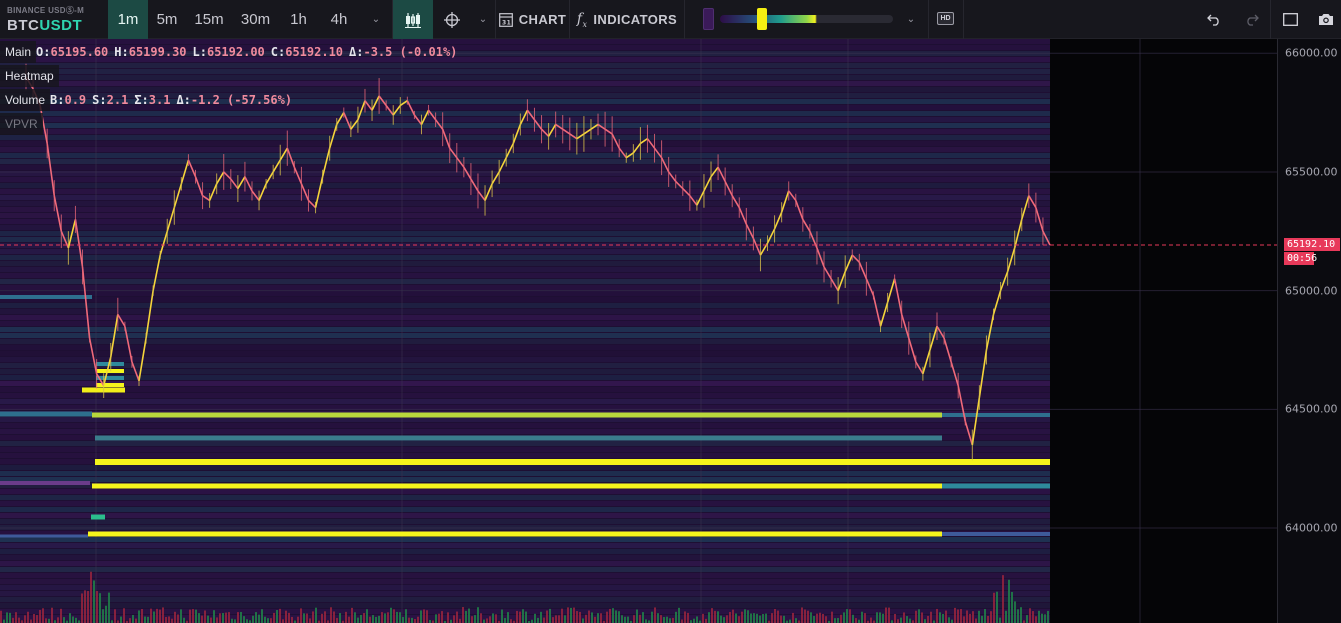 The height and width of the screenshot is (623, 1341). I want to click on legend-field-key: Σ:, so click(141, 100).